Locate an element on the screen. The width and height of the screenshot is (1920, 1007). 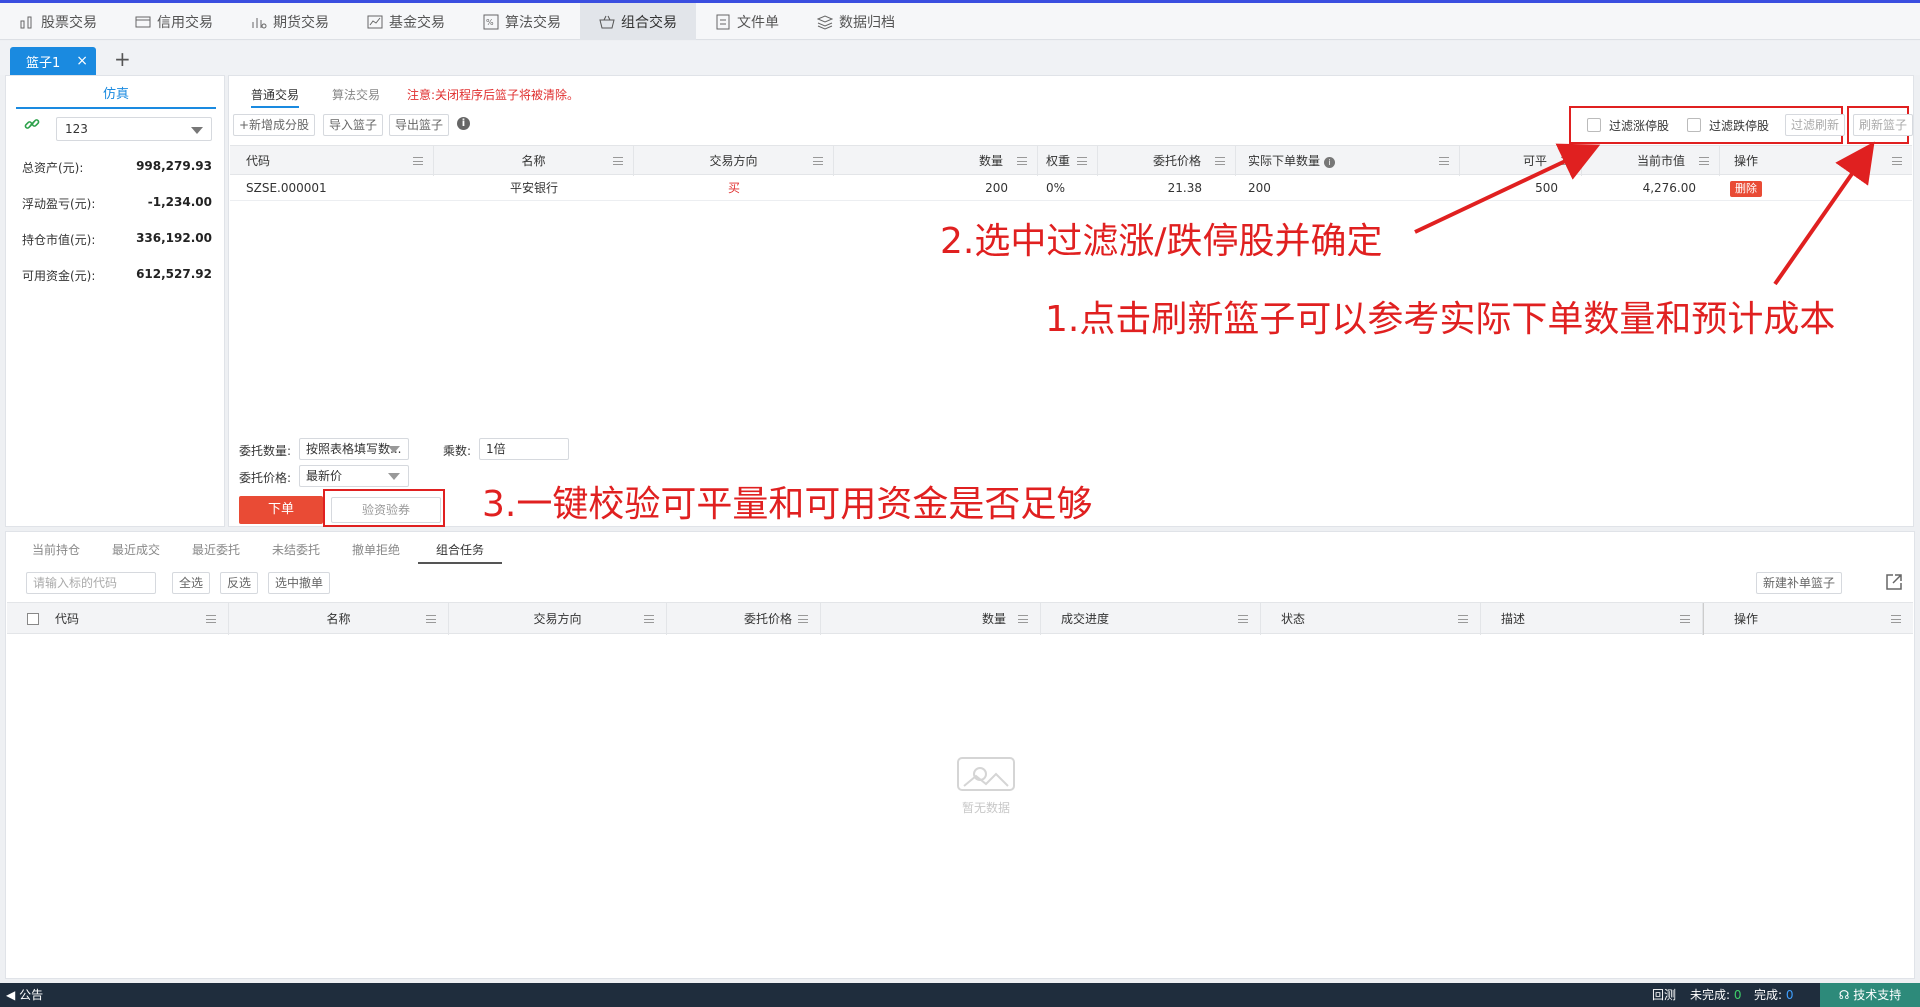
col-task-qty-label: 数量 is located at coordinates (993, 619).